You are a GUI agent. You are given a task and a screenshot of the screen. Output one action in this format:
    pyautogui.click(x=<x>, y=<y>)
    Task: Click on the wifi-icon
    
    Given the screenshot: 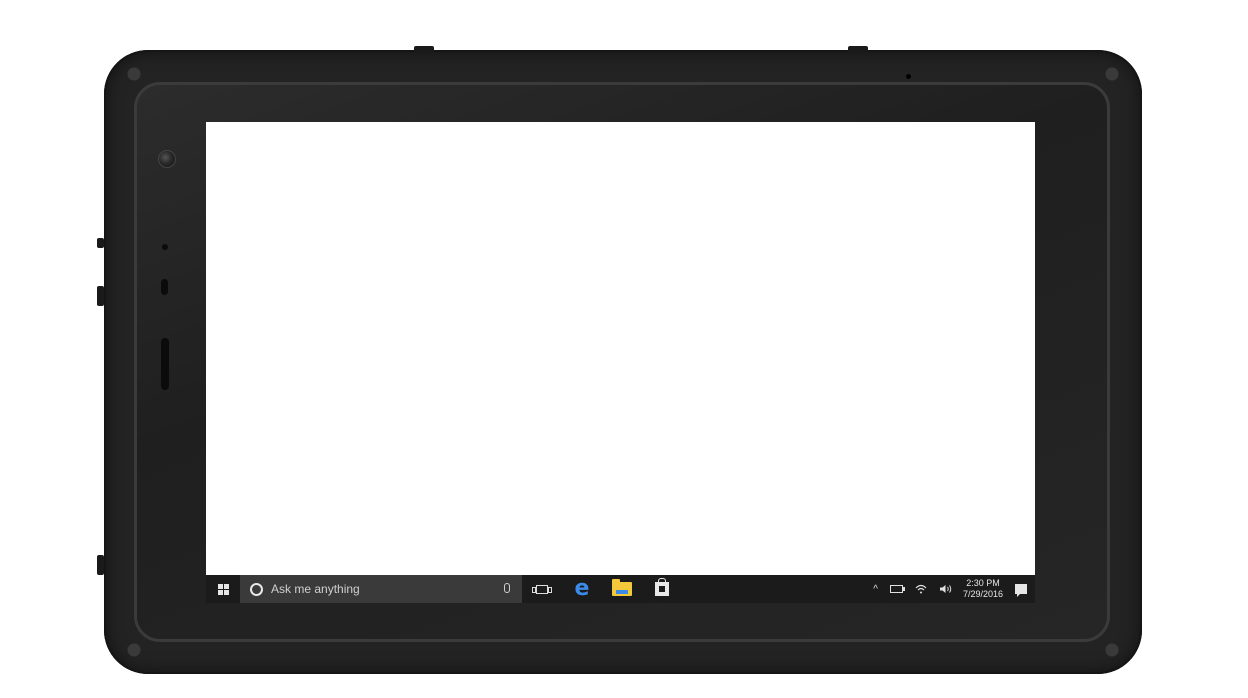 What is the action you would take?
    pyautogui.click(x=921, y=589)
    